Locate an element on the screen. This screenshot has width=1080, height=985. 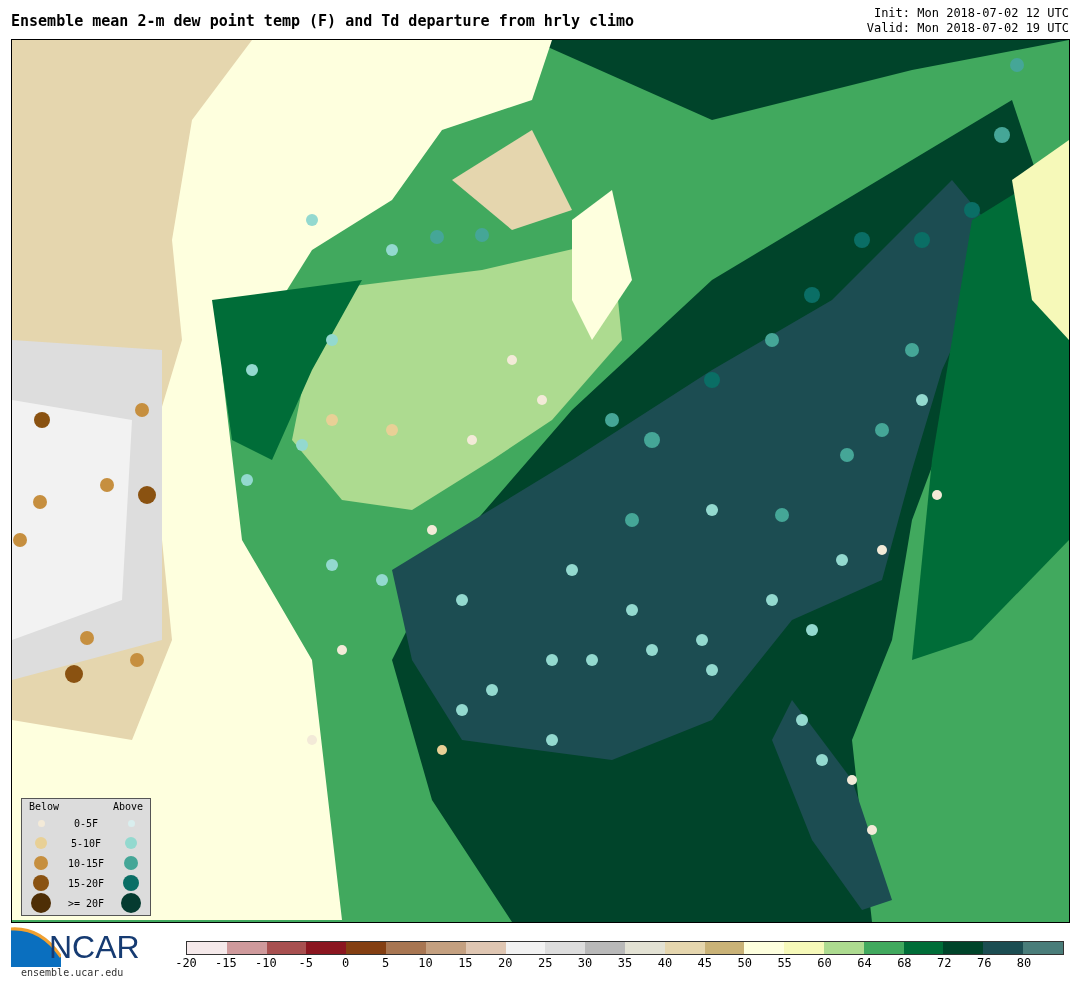
scale-tick-label: 55 is located at coordinates (784, 963).